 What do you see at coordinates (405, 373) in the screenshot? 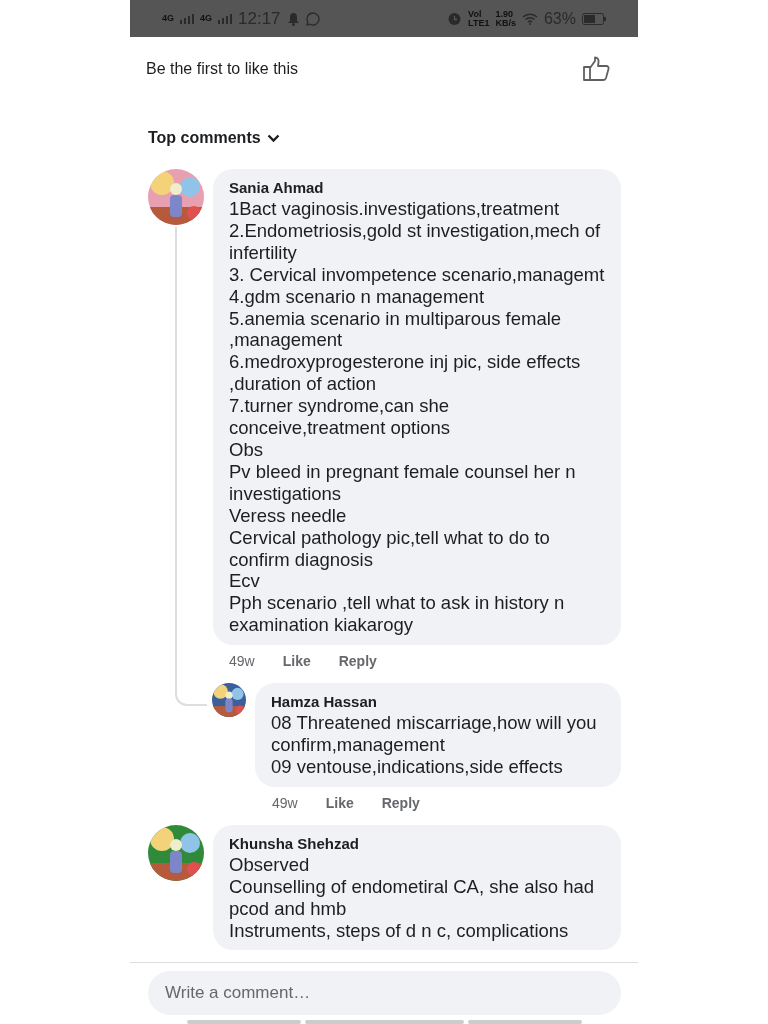
I see `comment-text: 6.medroxyprogesterone inj pic, side effects ,duration of action` at bounding box center [405, 373].